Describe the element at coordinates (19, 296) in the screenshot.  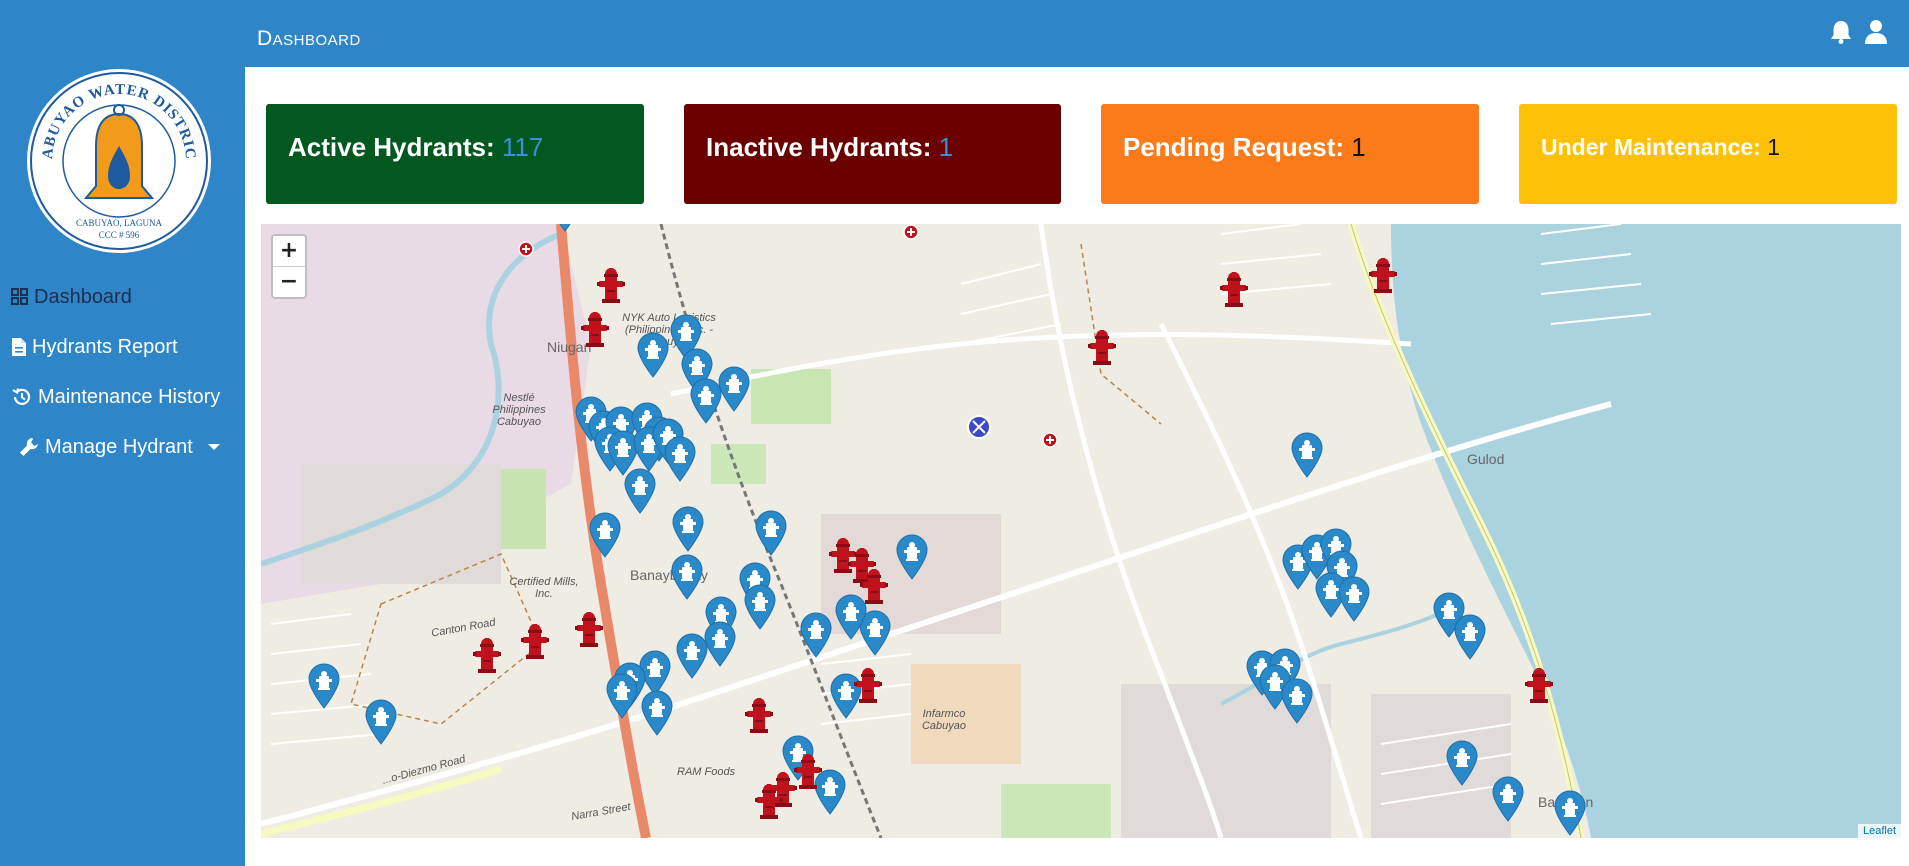
I see `dashboard-icon` at that location.